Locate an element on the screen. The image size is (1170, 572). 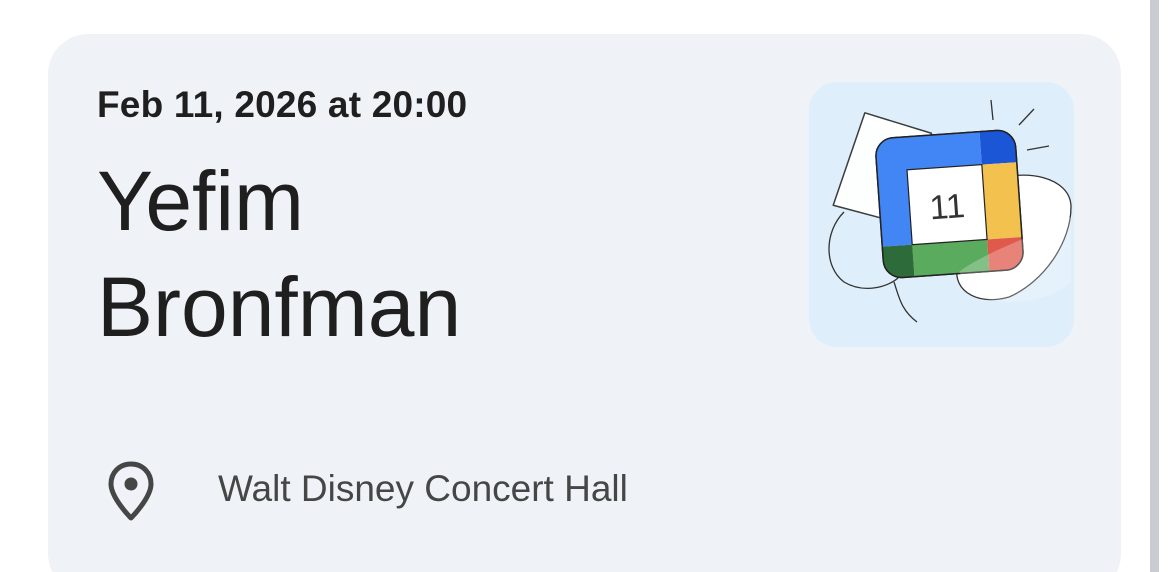
scrollbar is located at coordinates (1154, 286).